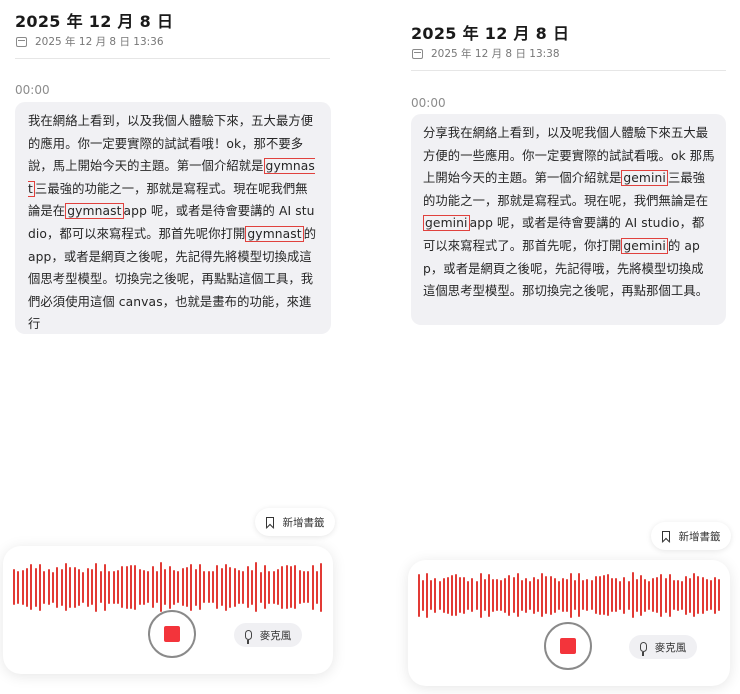 The height and width of the screenshot is (694, 740). I want to click on recording-datetime: 2025 年 12 月 8 日 13:38, so click(486, 53).